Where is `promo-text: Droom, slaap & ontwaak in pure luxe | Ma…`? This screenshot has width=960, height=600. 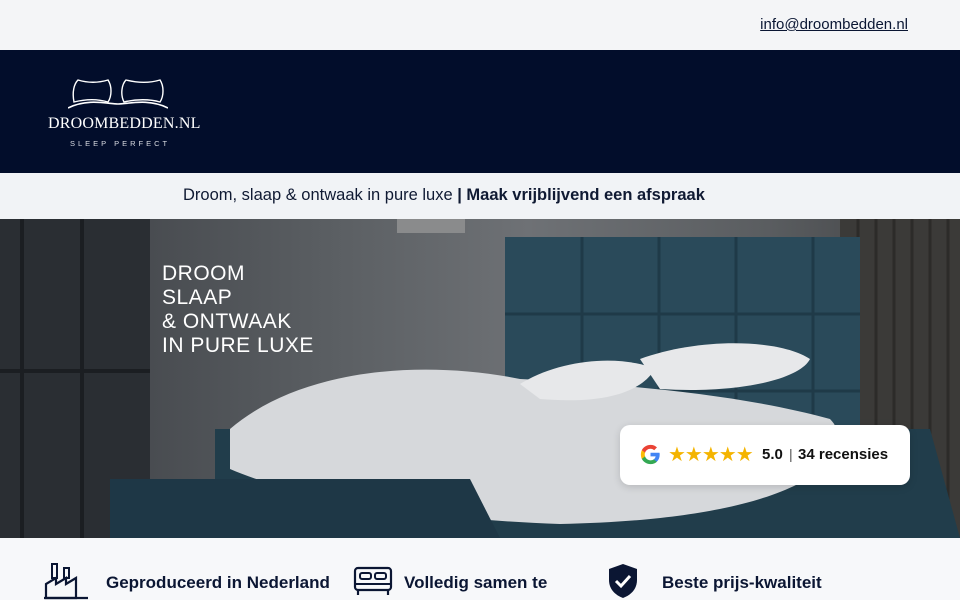 promo-text: Droom, slaap & ontwaak in pure luxe | Ma… is located at coordinates (444, 195).